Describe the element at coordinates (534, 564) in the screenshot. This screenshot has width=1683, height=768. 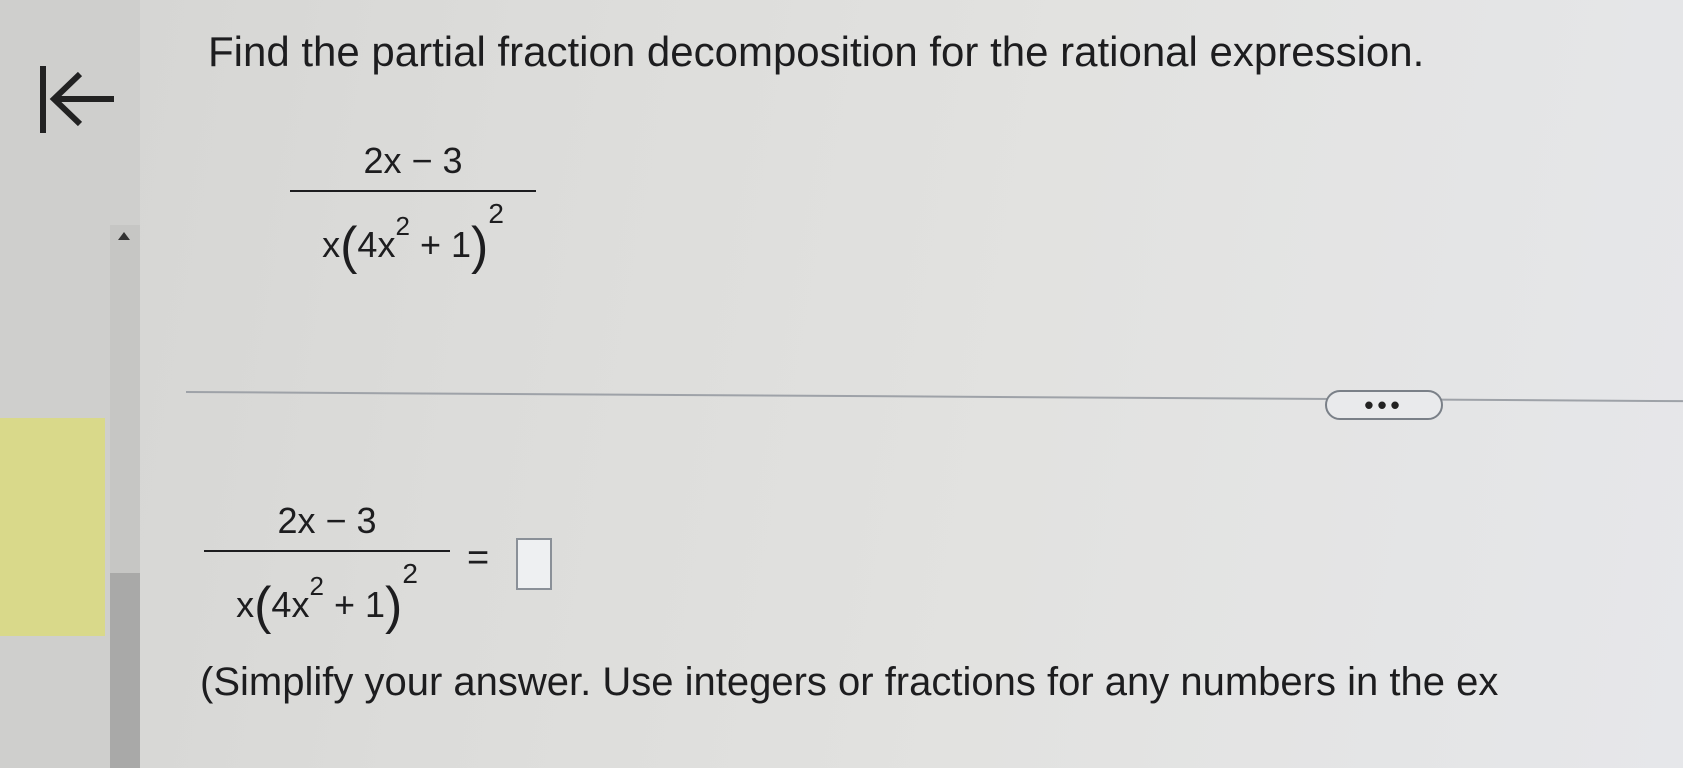
I see `answer-input-box` at that location.